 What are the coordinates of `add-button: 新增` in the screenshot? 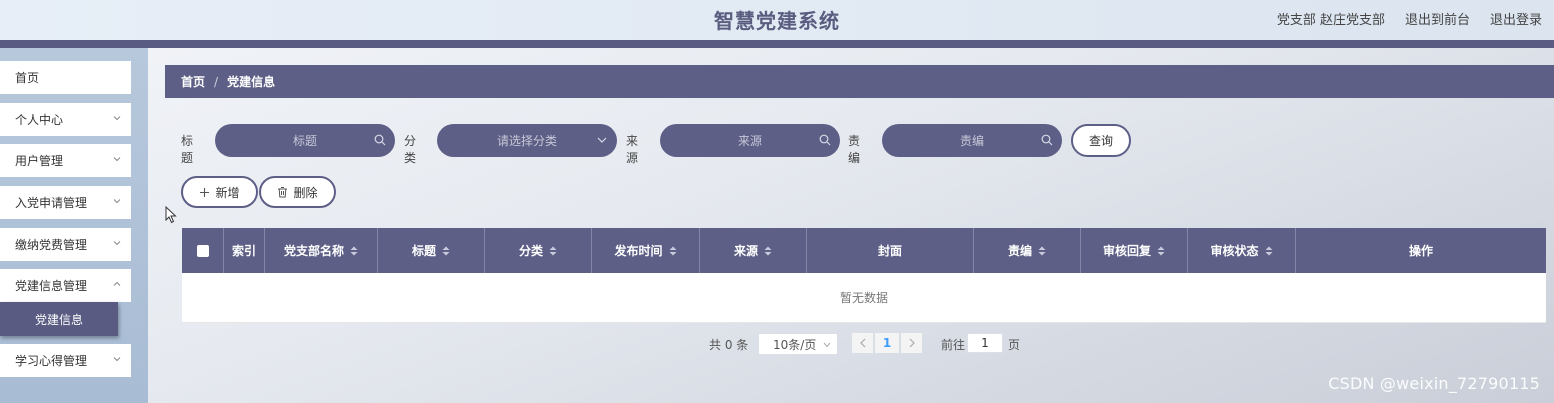 It's located at (219, 192).